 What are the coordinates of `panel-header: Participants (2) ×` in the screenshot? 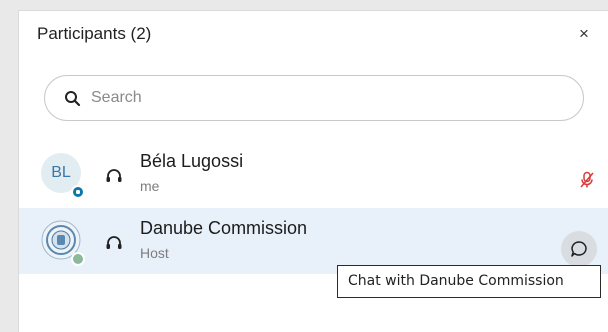 It's located at (313, 33).